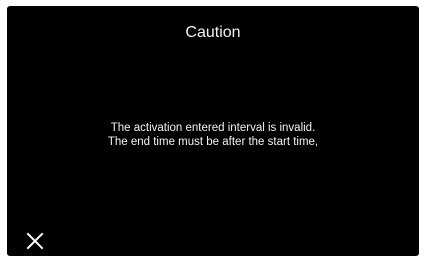 The height and width of the screenshot is (261, 426). I want to click on dialog-title: Caution, so click(213, 32).